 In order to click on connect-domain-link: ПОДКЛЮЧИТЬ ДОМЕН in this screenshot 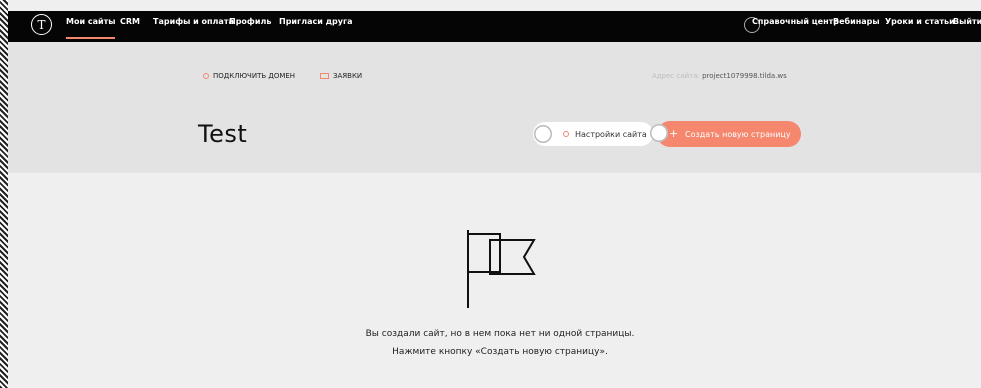, I will do `click(249, 76)`.